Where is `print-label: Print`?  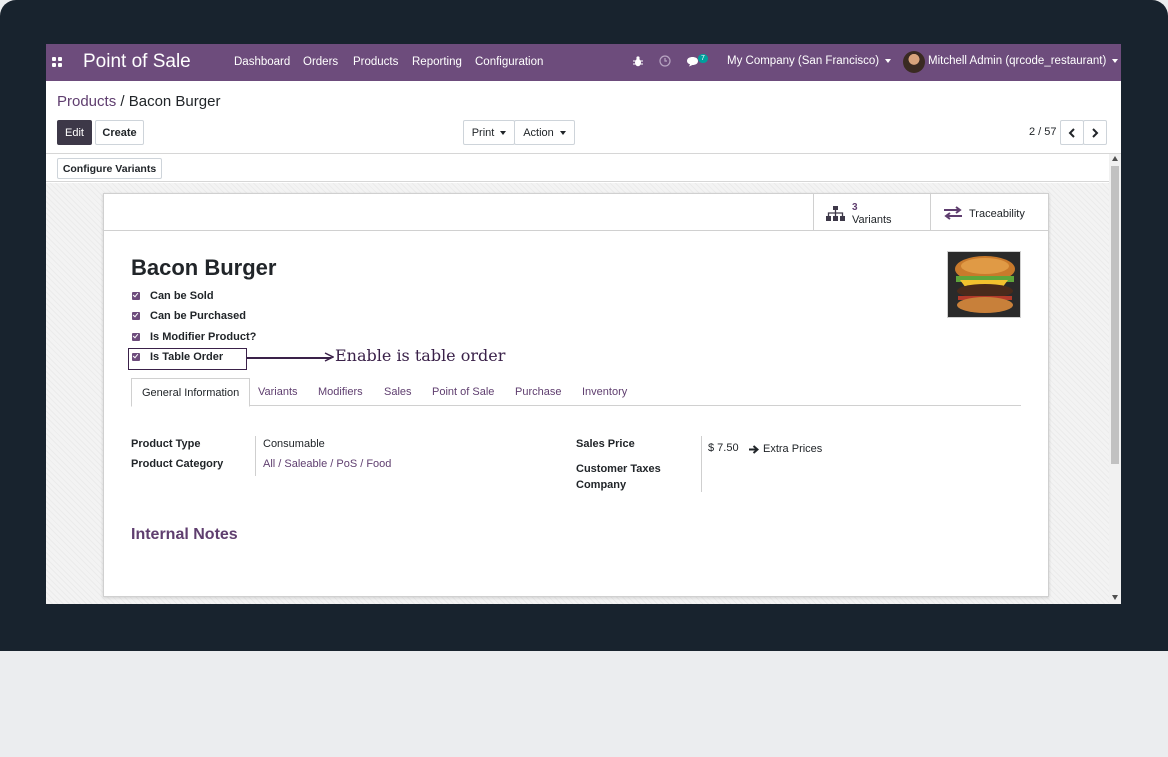
print-label: Print is located at coordinates (483, 132).